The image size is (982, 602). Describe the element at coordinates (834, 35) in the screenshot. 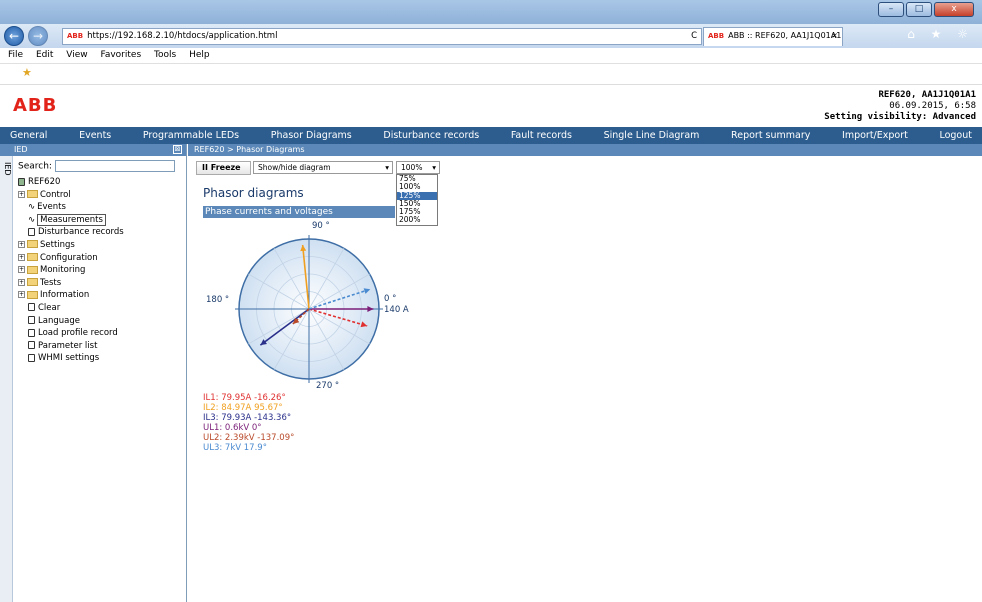

I see `tab-close-icon: ×` at that location.